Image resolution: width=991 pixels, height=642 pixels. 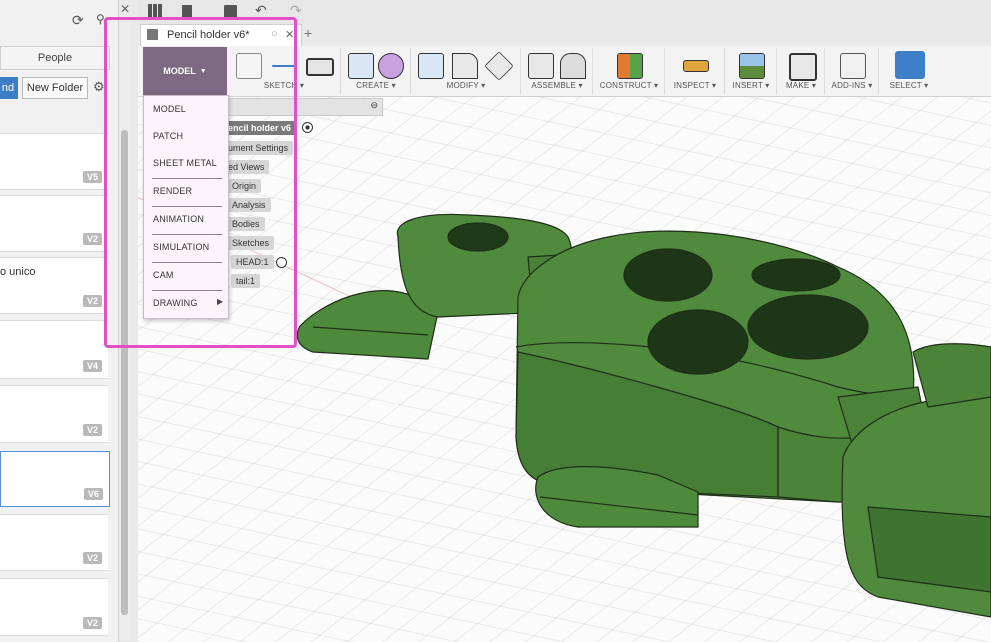 What do you see at coordinates (752, 66) in the screenshot?
I see `image-icon` at bounding box center [752, 66].